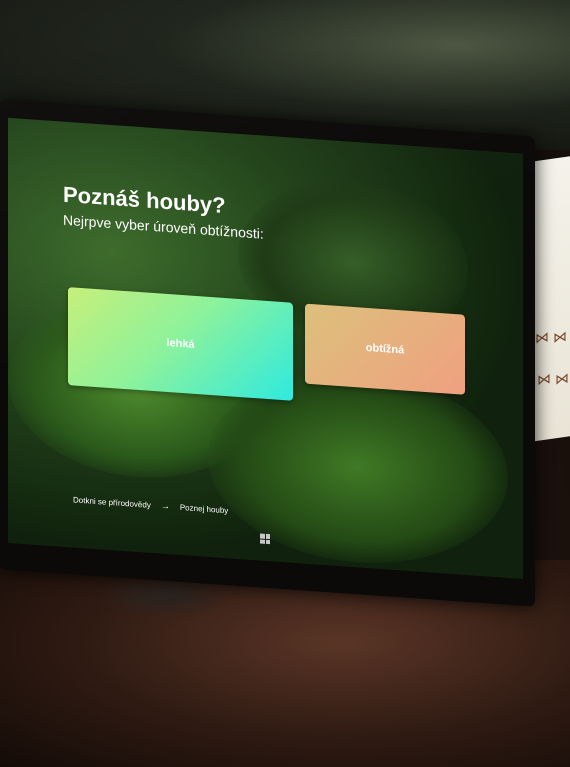 The width and height of the screenshot is (570, 767). I want to click on hard-level-button: obtížná, so click(385, 349).